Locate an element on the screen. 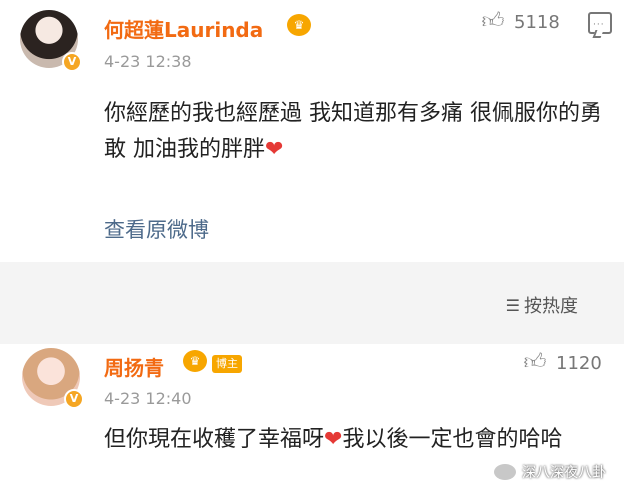  reply-like-count: 1120 is located at coordinates (579, 363).